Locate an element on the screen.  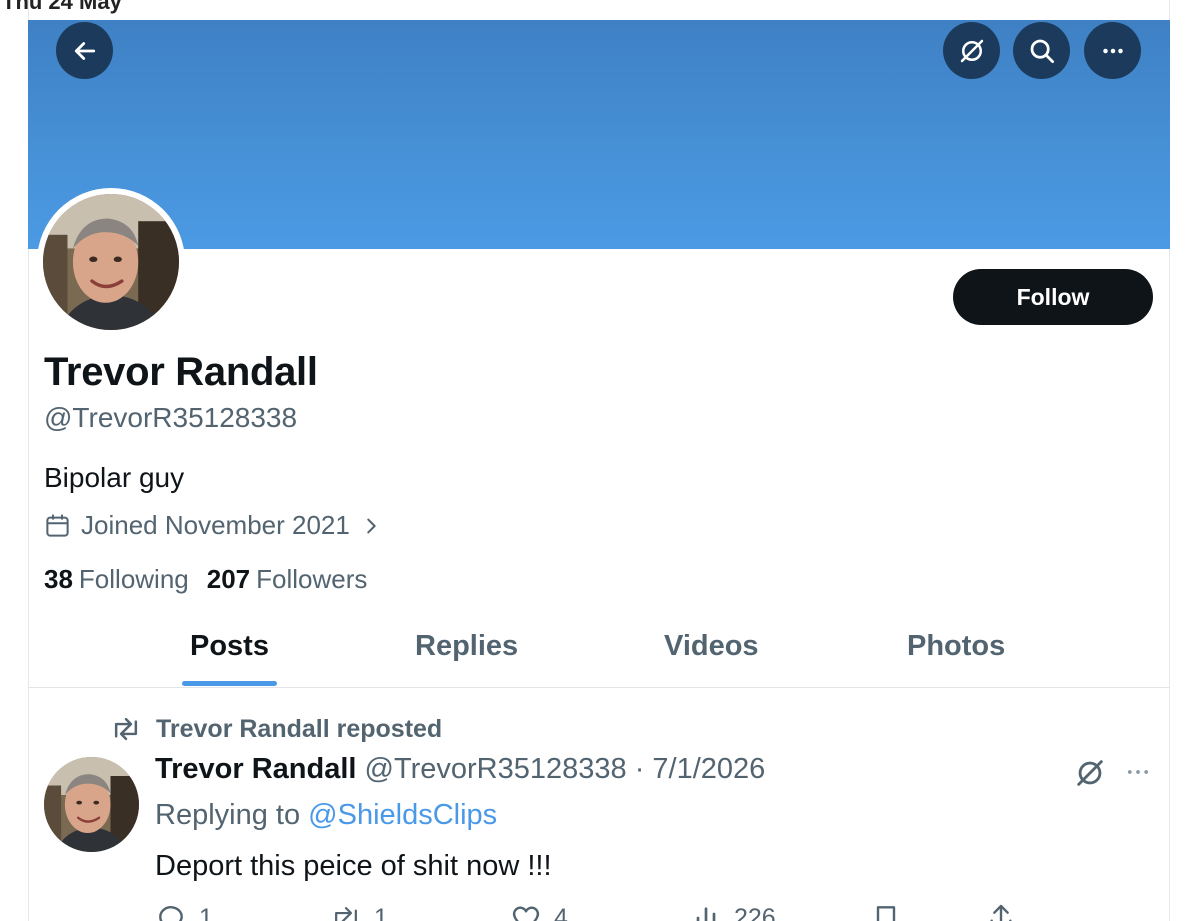
profile-avatar-image is located at coordinates (111, 262).